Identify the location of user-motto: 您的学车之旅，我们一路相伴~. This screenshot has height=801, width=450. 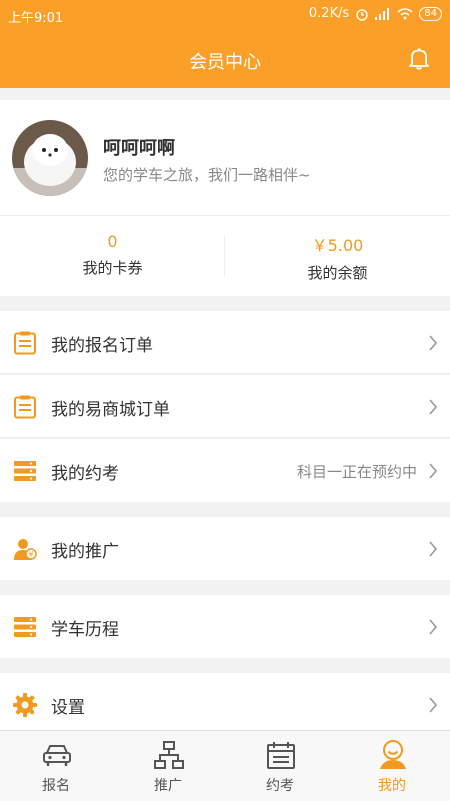
(207, 175).